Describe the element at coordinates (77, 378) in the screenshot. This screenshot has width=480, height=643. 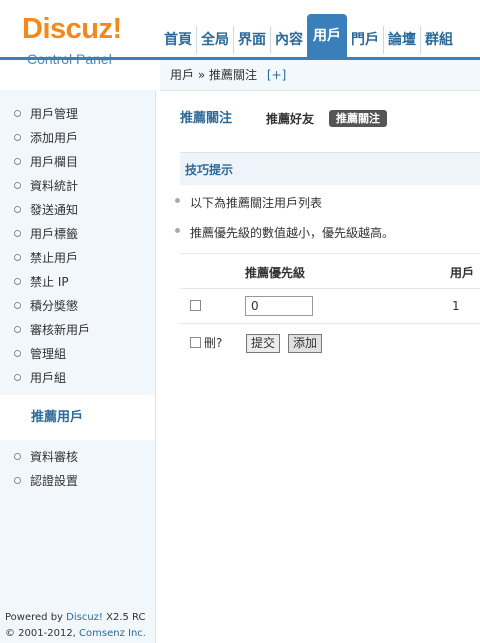
I see `sidebar-item-user-groups: 用戶組` at that location.